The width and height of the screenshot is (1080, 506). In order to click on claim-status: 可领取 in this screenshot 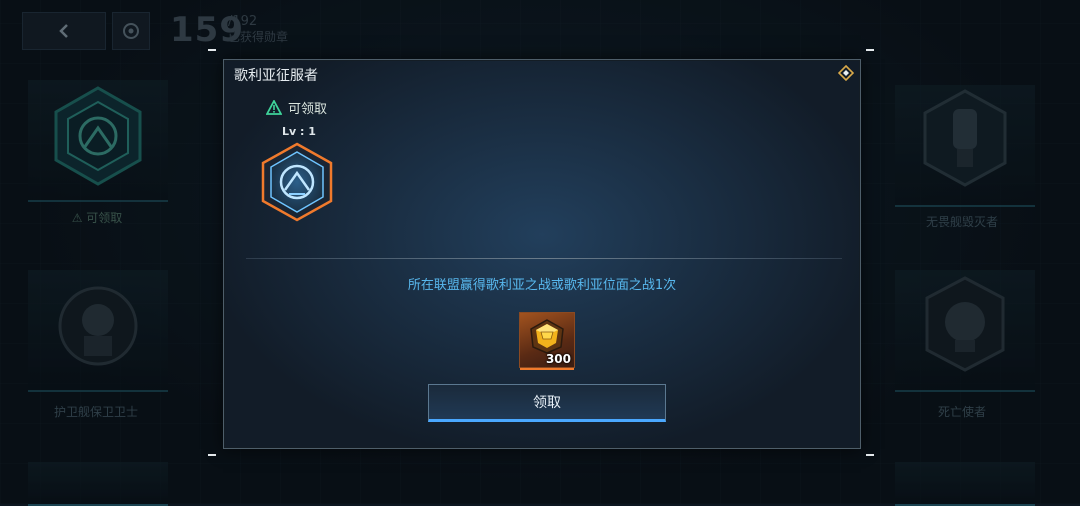, I will do `click(296, 107)`.